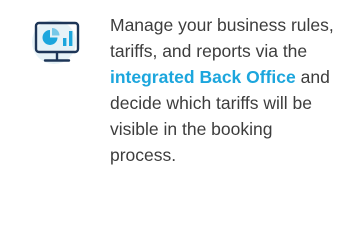 This screenshot has height=242, width=344. Describe the element at coordinates (203, 77) in the screenshot. I see `integrated-back-office-highlight: integrated Back Office` at that location.